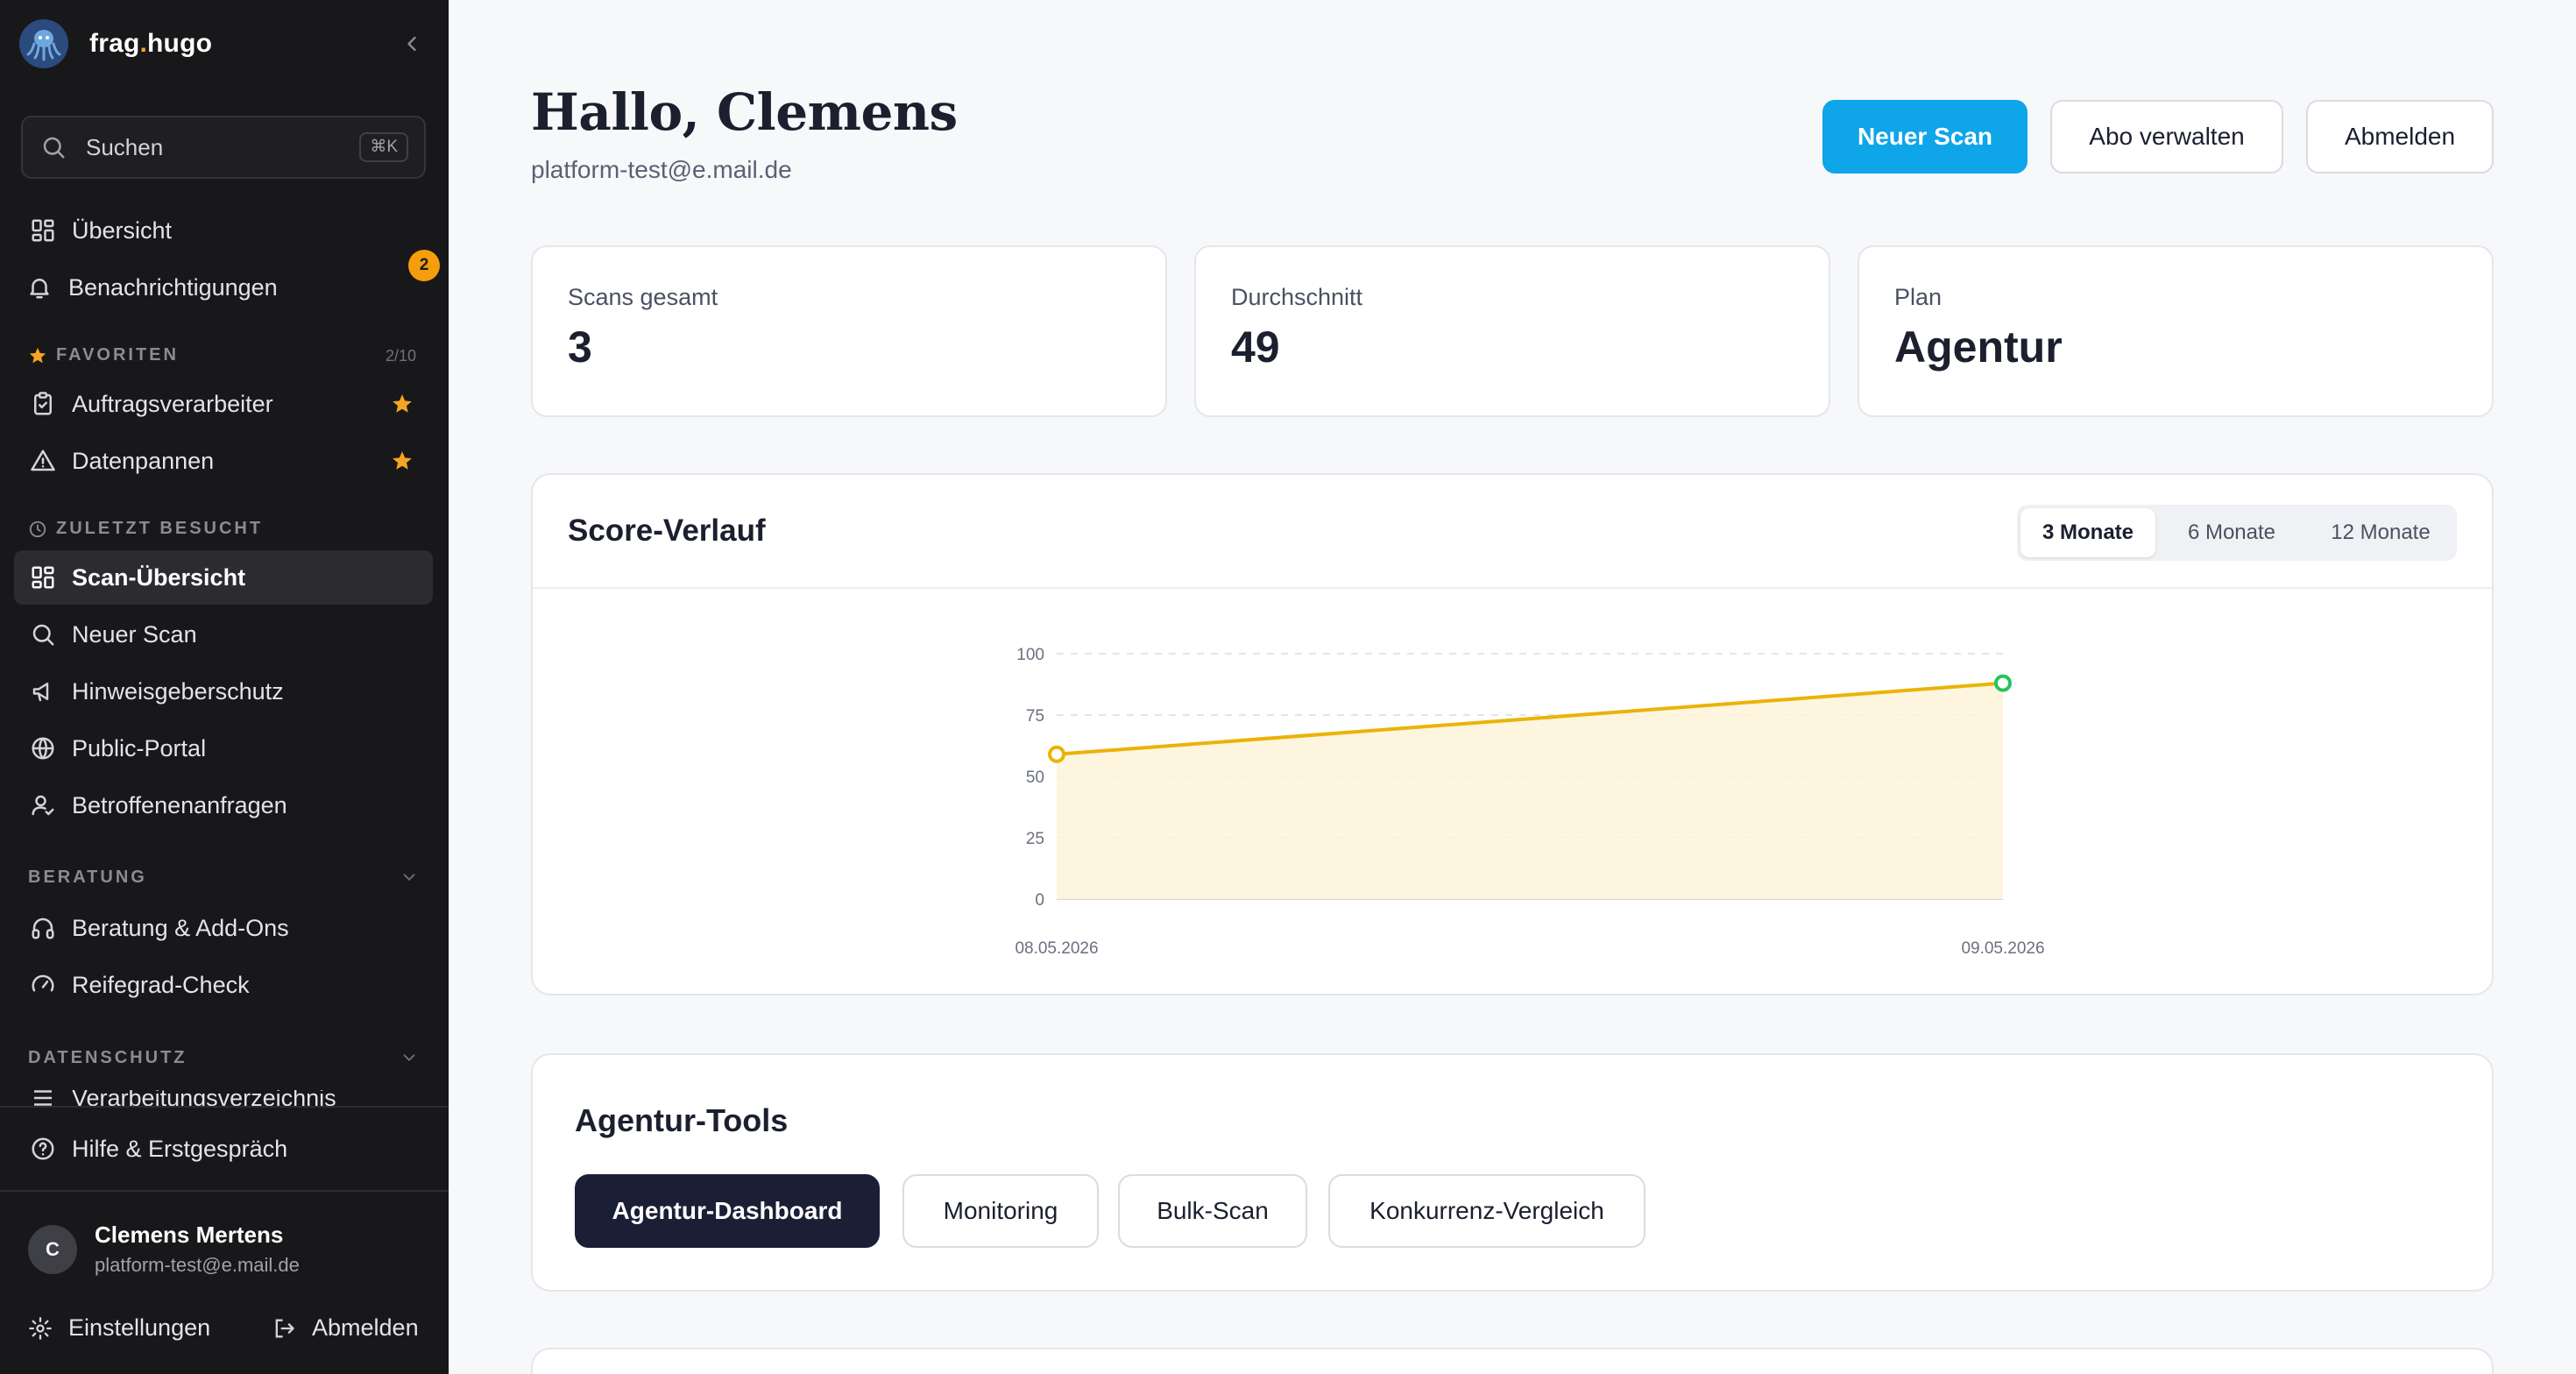  I want to click on sidebar-item-uebersicht: Übersicht, so click(223, 230).